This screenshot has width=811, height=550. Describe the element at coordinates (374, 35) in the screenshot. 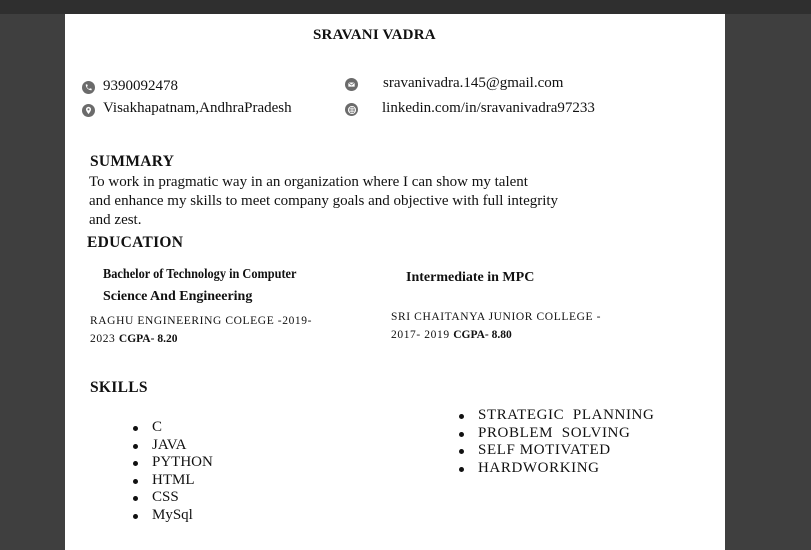

I see `candidate-name: SRAVANI VADRA` at that location.